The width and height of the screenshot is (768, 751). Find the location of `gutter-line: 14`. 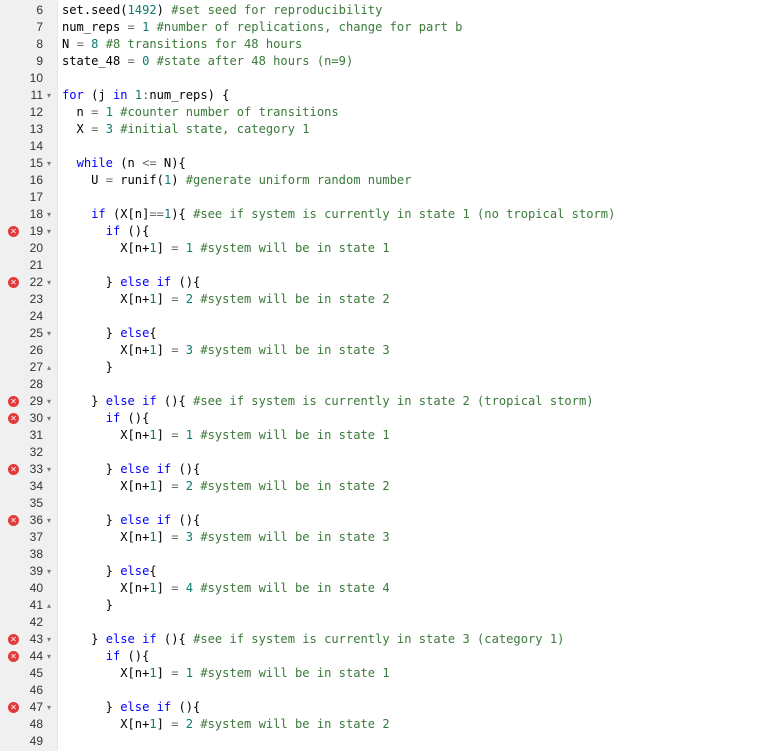

gutter-line: 14 is located at coordinates (28, 146).